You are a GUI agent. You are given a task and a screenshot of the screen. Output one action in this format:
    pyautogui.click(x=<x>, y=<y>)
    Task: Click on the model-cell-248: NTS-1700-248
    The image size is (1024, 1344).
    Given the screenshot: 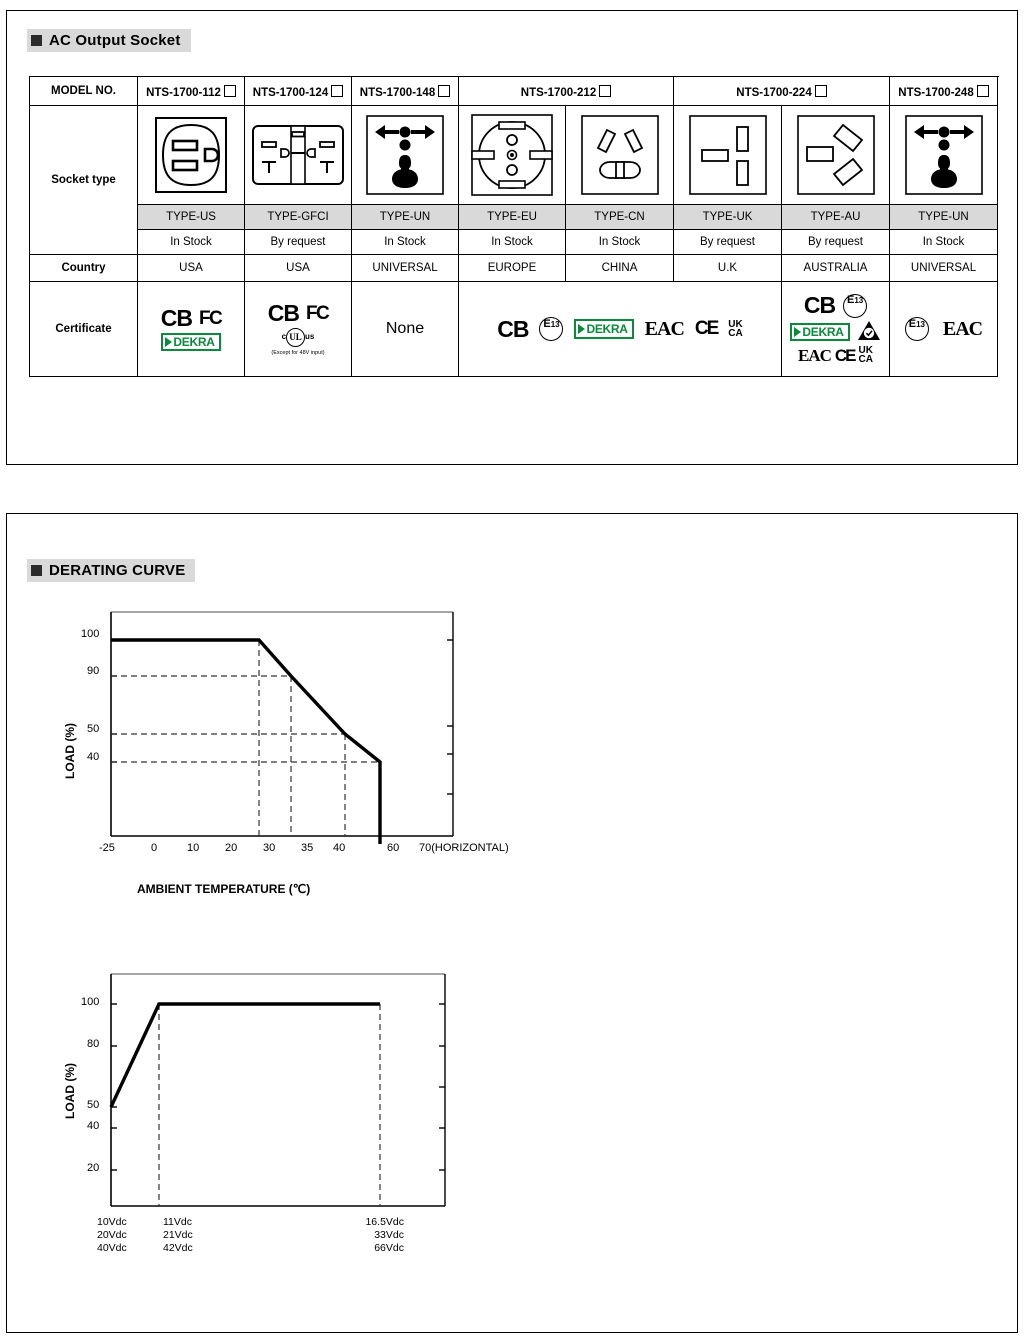 What is the action you would take?
    pyautogui.click(x=943, y=91)
    